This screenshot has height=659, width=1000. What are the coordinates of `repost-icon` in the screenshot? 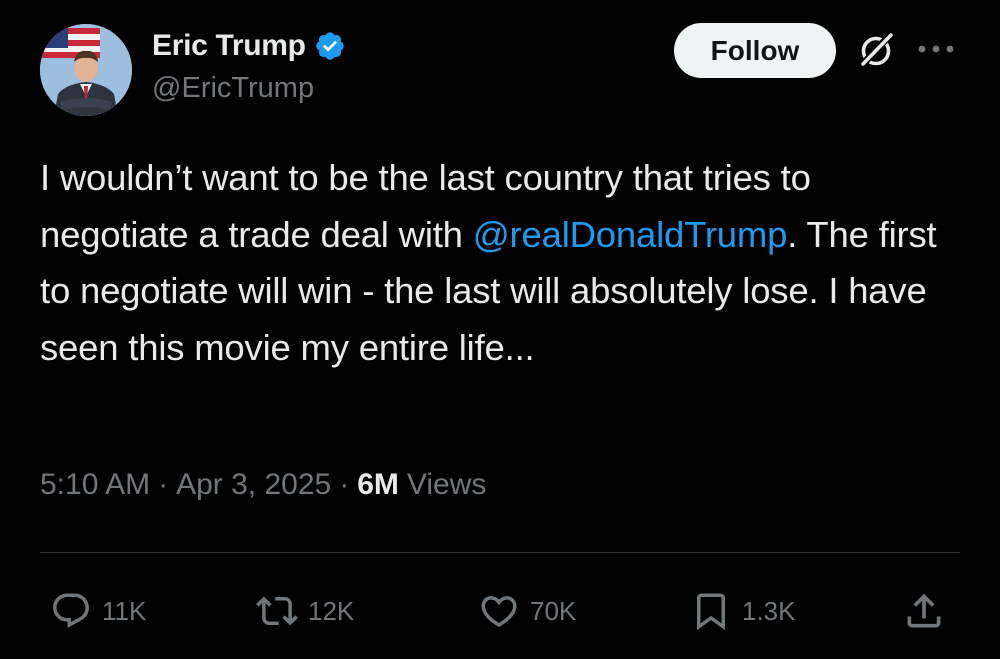 It's located at (277, 611).